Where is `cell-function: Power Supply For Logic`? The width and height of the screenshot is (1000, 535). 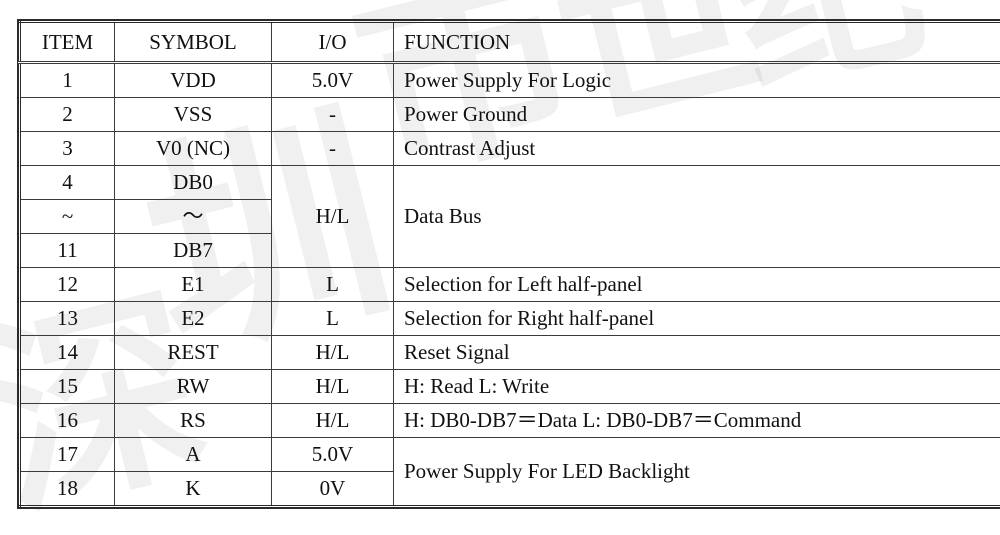
cell-function: Power Supply For Logic is located at coordinates (696, 80).